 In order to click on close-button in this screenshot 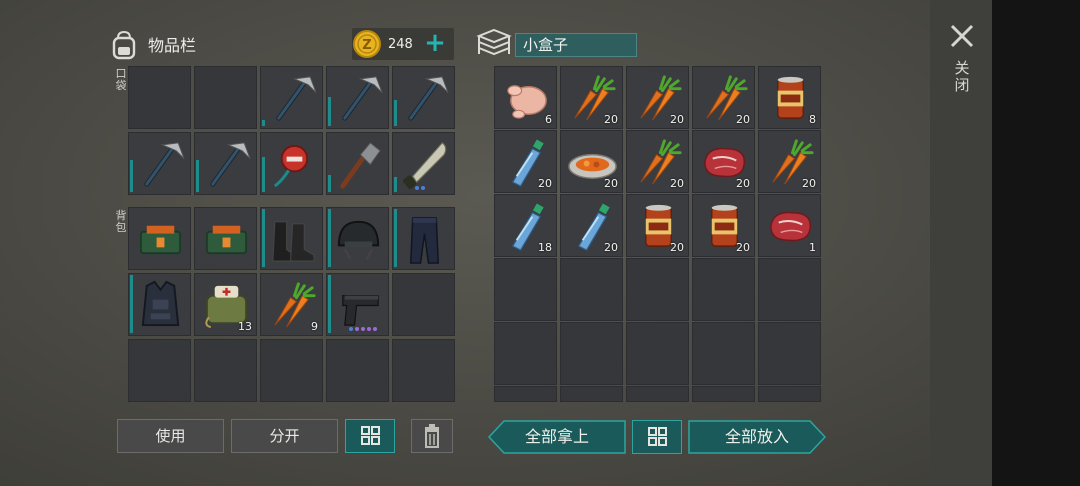, I will do `click(962, 36)`.